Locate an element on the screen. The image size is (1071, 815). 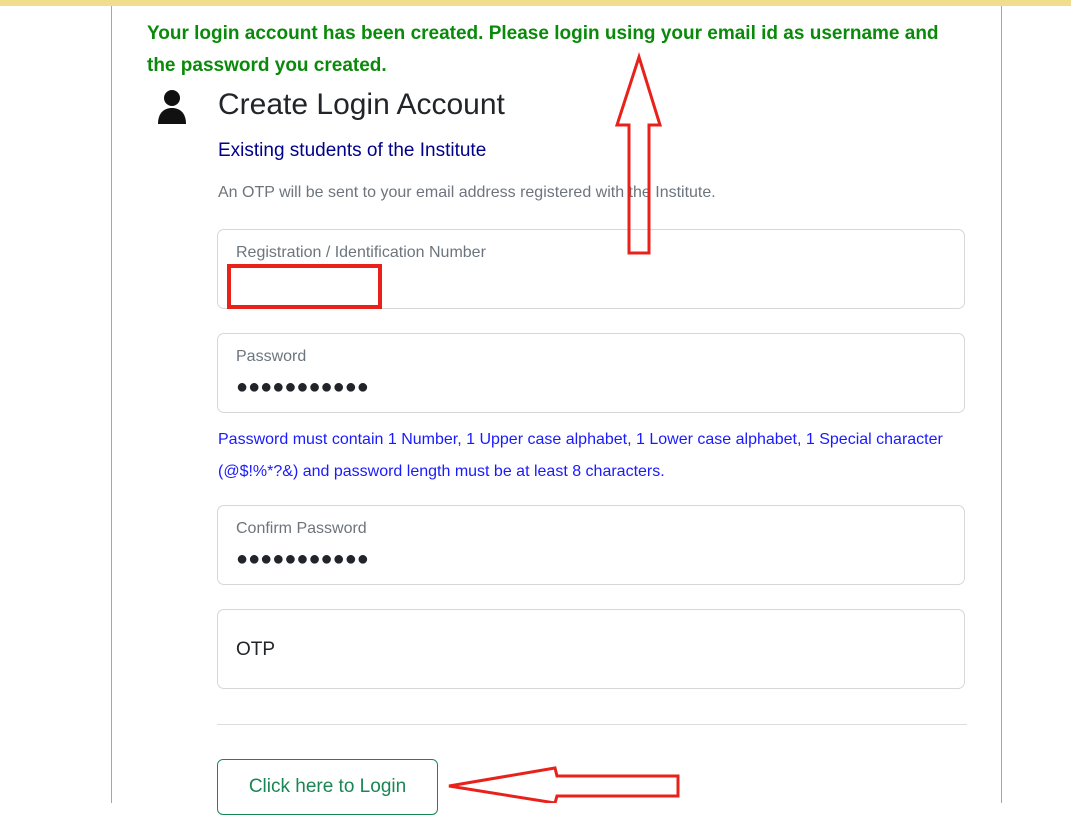
confirm-password-field: Confirm Password ●●●●●●●●●●● is located at coordinates (591, 545).